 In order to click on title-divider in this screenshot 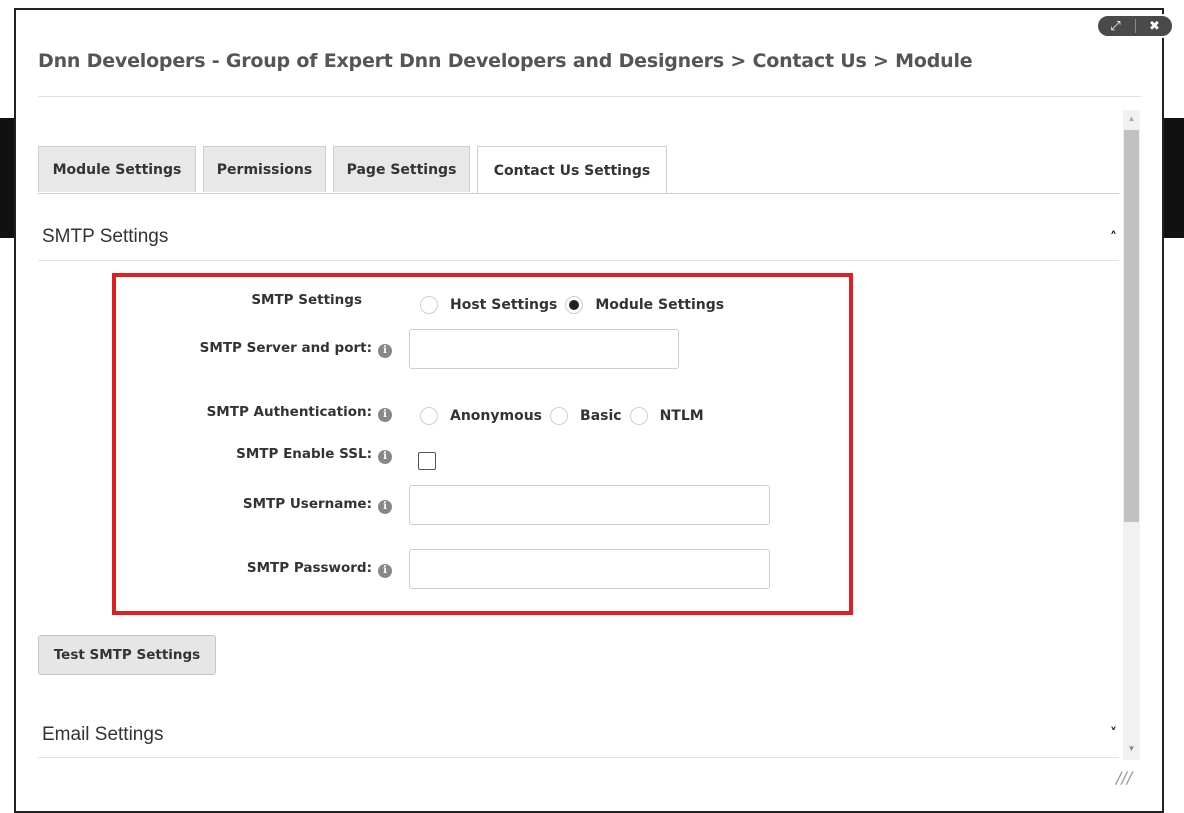, I will do `click(589, 96)`.